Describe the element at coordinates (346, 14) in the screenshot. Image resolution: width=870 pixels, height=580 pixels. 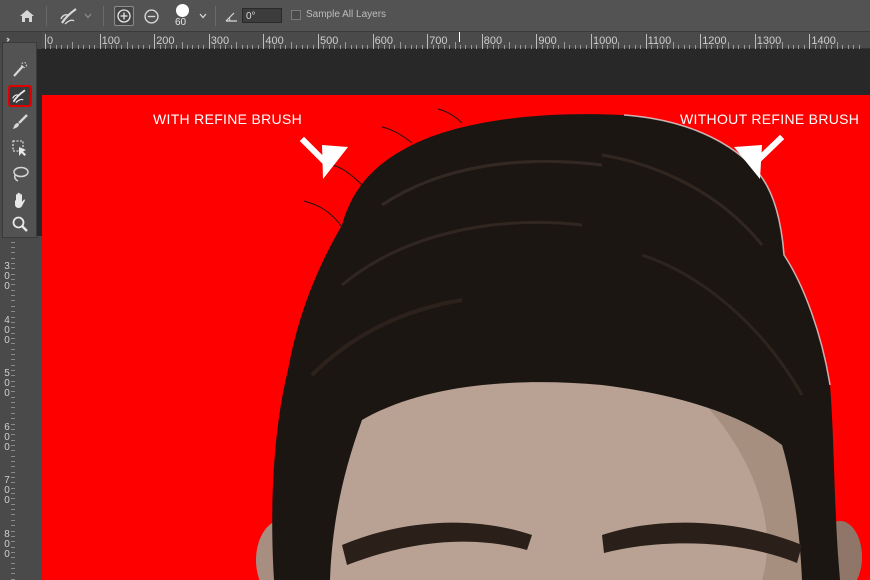
I see `sample-all-layers-label: Sample All Layers` at that location.